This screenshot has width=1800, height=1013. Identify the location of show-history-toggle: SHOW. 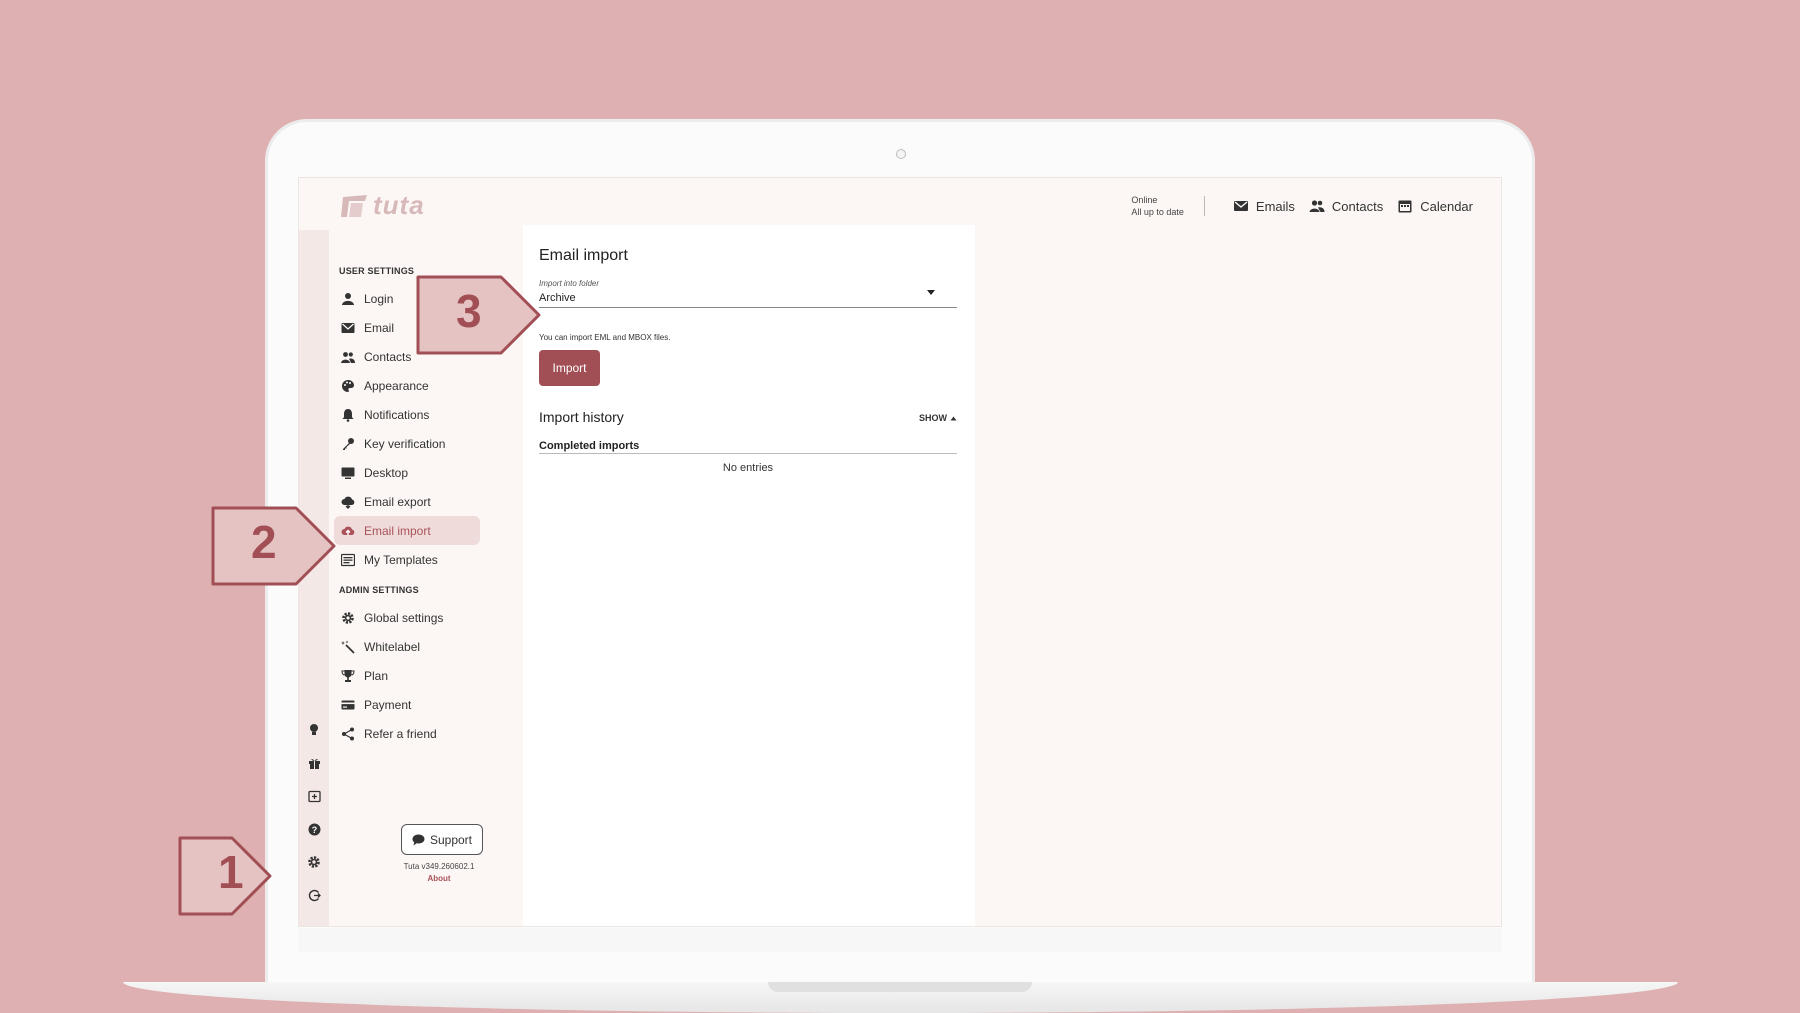
(938, 418).